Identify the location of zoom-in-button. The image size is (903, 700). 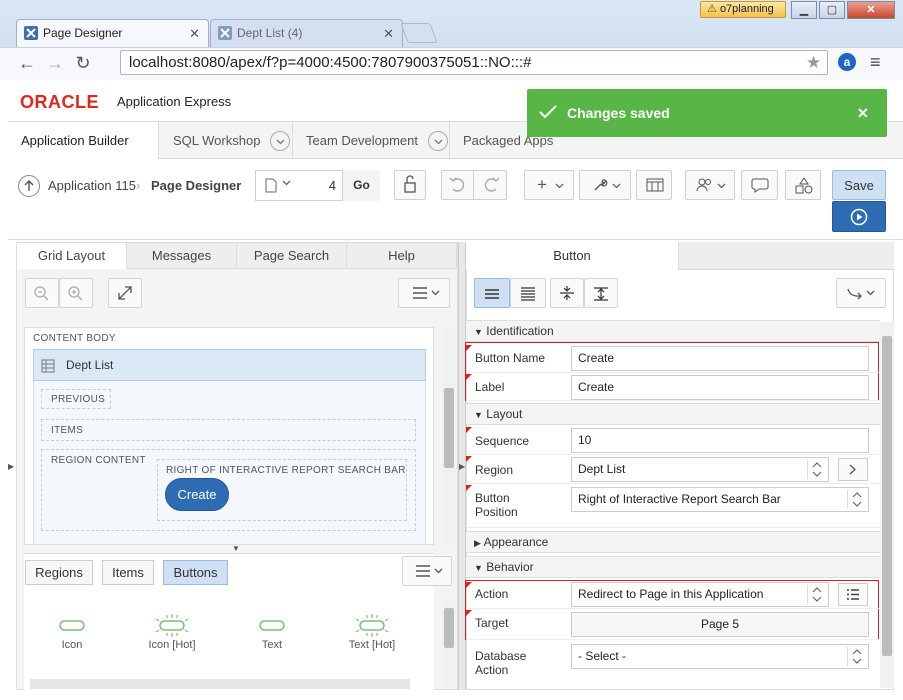
(76, 293).